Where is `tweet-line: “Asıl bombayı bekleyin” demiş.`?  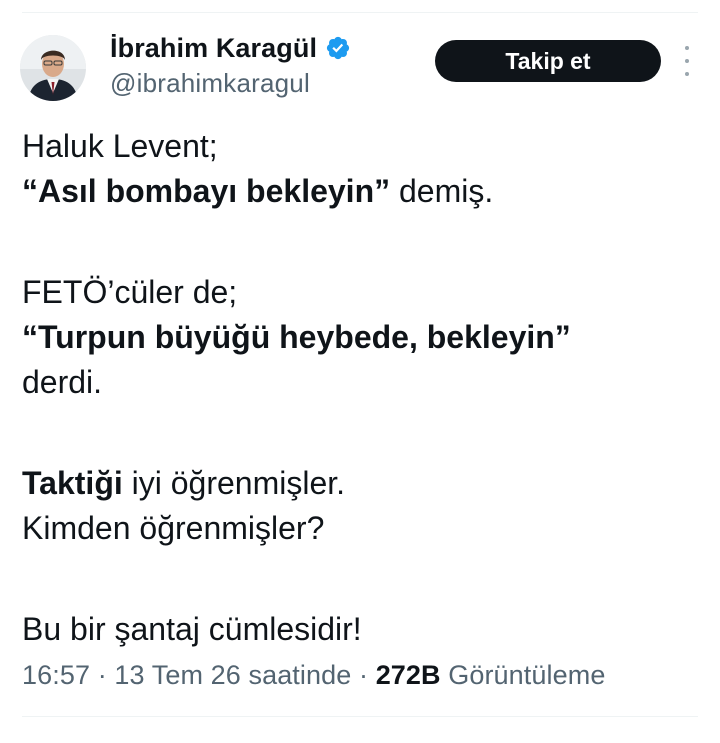 tweet-line: “Asıl bombayı bekleyin” demiş. is located at coordinates (258, 191).